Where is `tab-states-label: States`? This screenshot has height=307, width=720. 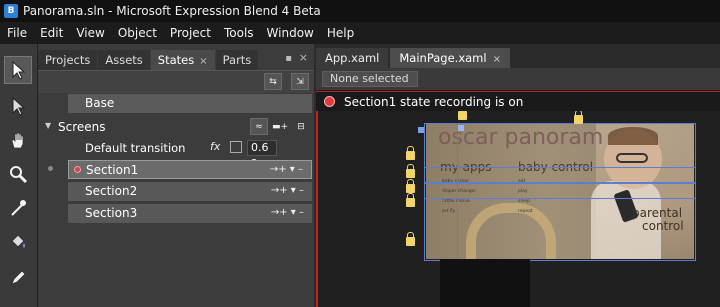 tab-states-label: States is located at coordinates (176, 60).